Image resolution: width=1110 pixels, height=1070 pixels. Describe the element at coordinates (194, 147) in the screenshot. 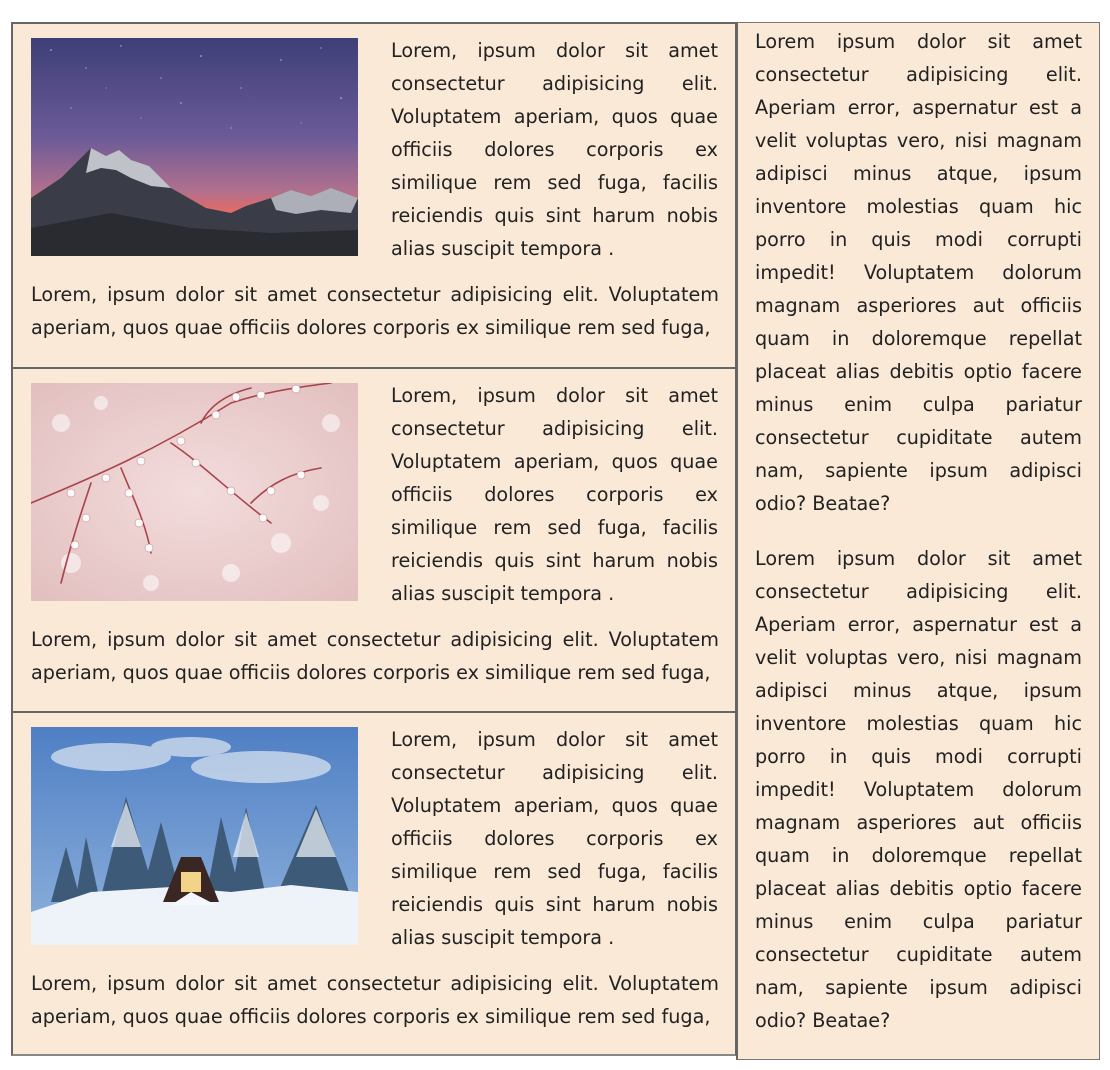

I see `mountain-image` at that location.